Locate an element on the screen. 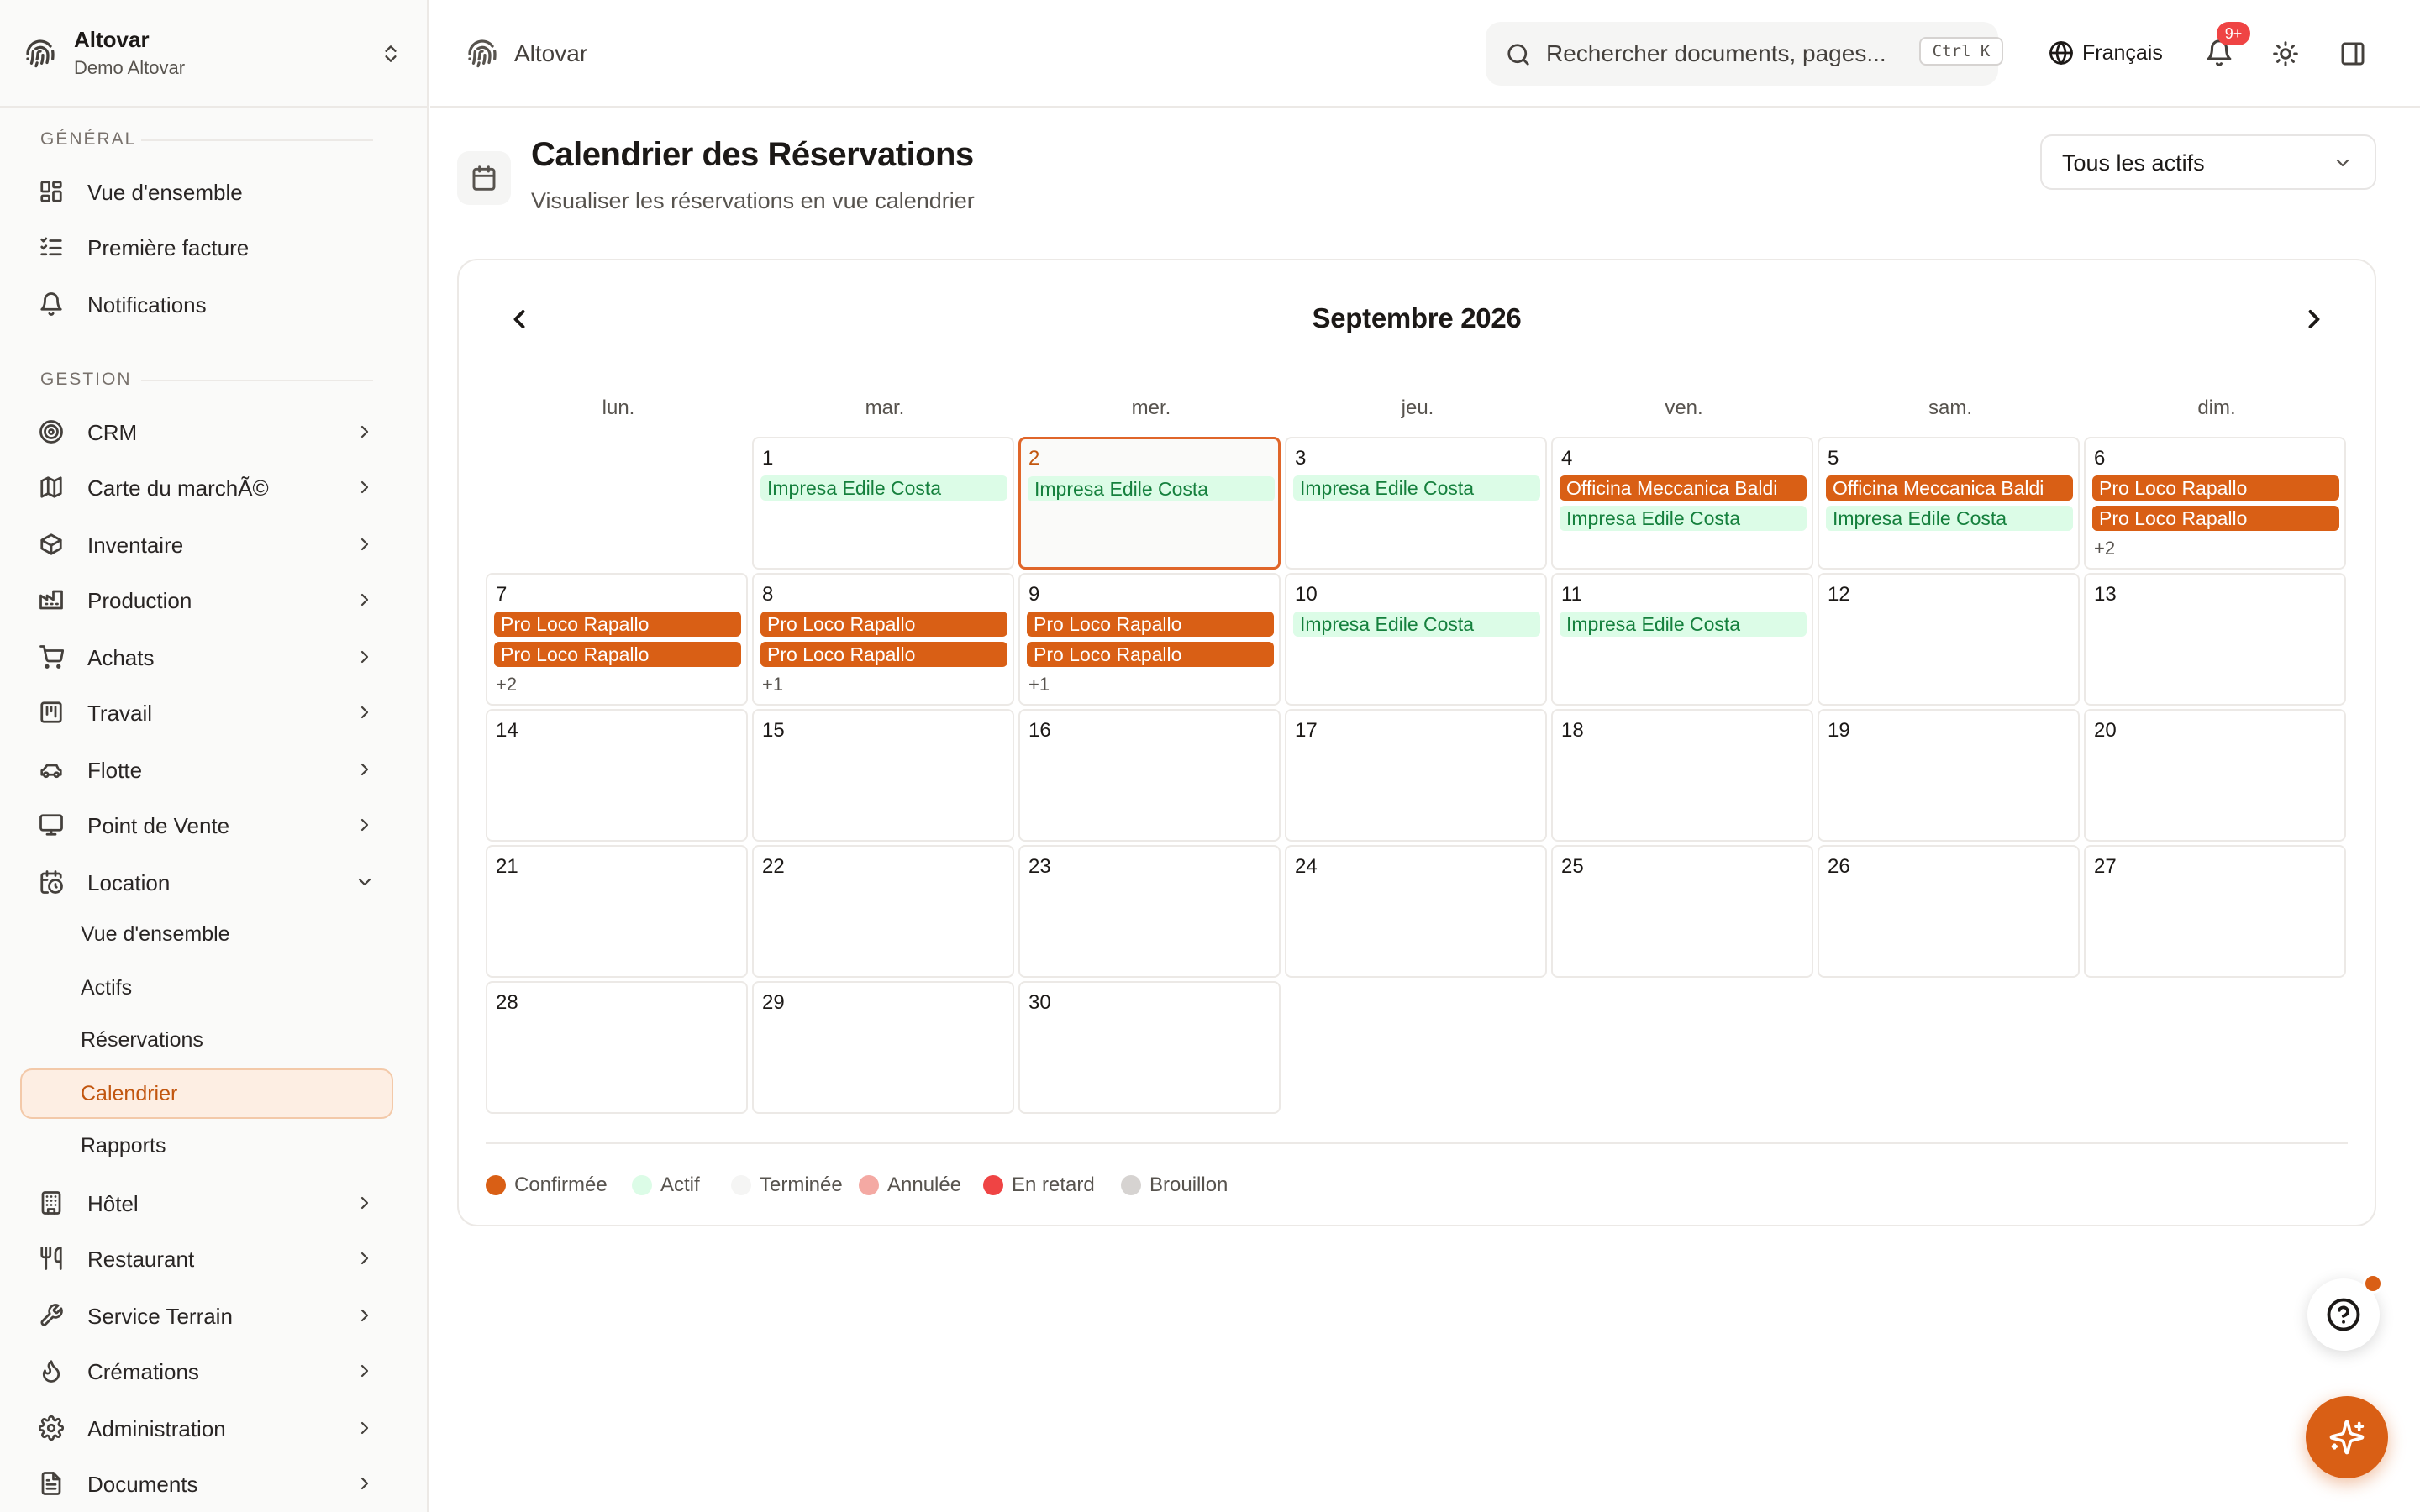 The width and height of the screenshot is (2420, 1512). calendar-day: 22 is located at coordinates (883, 911).